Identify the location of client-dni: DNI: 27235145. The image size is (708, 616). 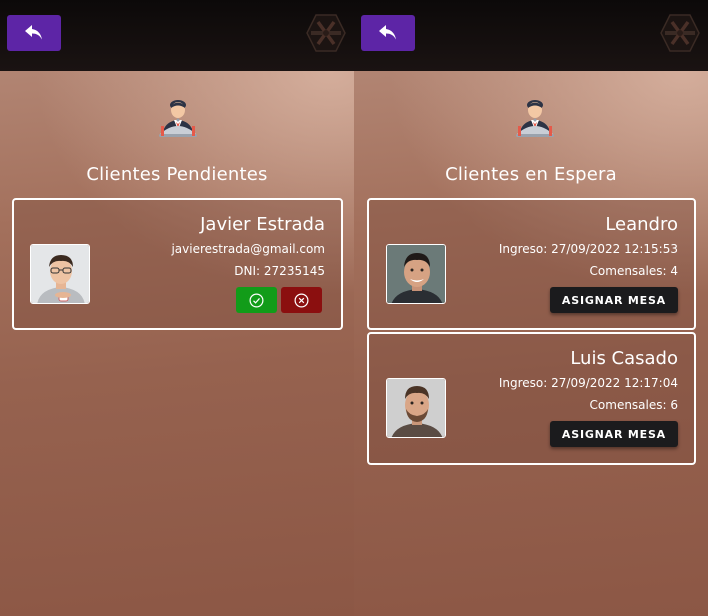
(279, 271).